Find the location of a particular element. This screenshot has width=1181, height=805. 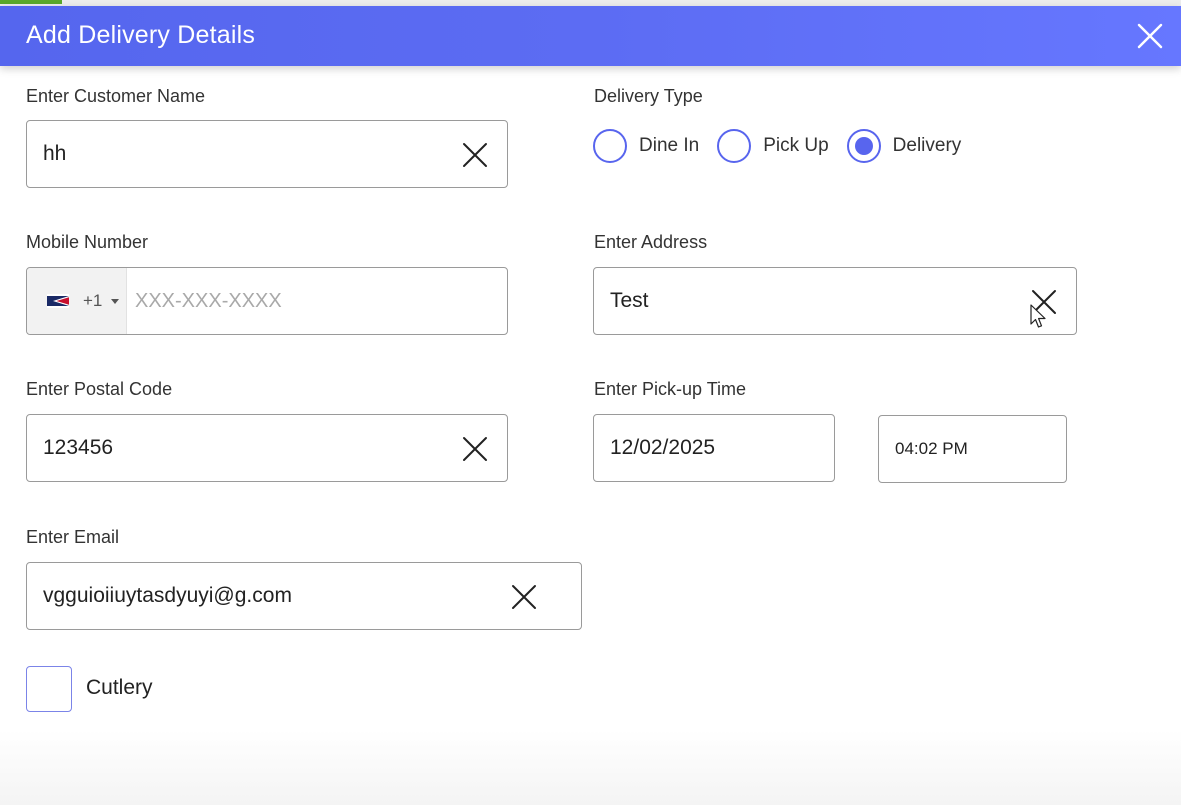

radio-circle-selected is located at coordinates (863, 146).